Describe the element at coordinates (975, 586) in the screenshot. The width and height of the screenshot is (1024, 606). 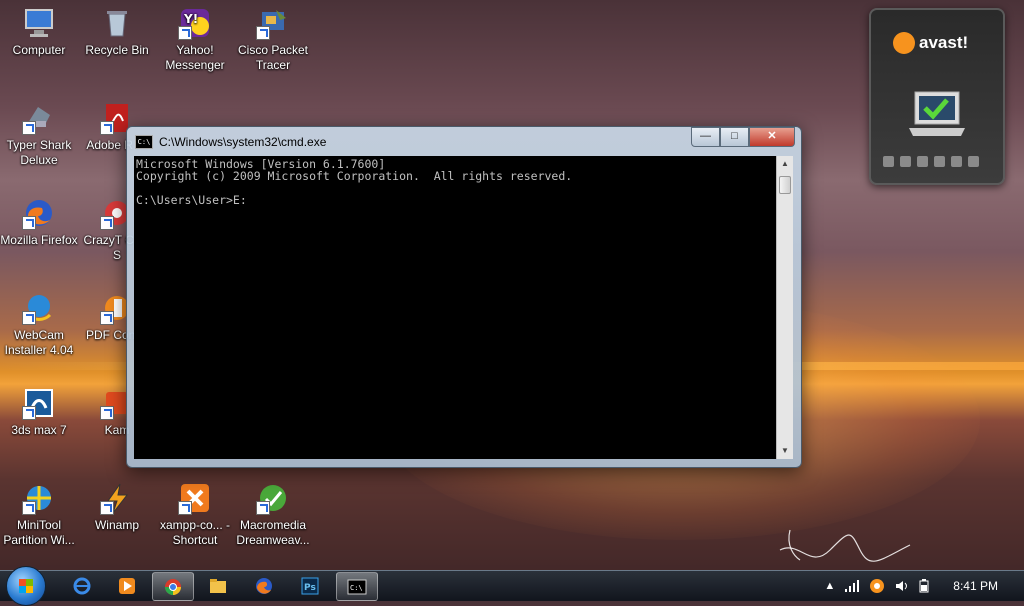
I see `taskbar-clock: 8:41 PM` at that location.